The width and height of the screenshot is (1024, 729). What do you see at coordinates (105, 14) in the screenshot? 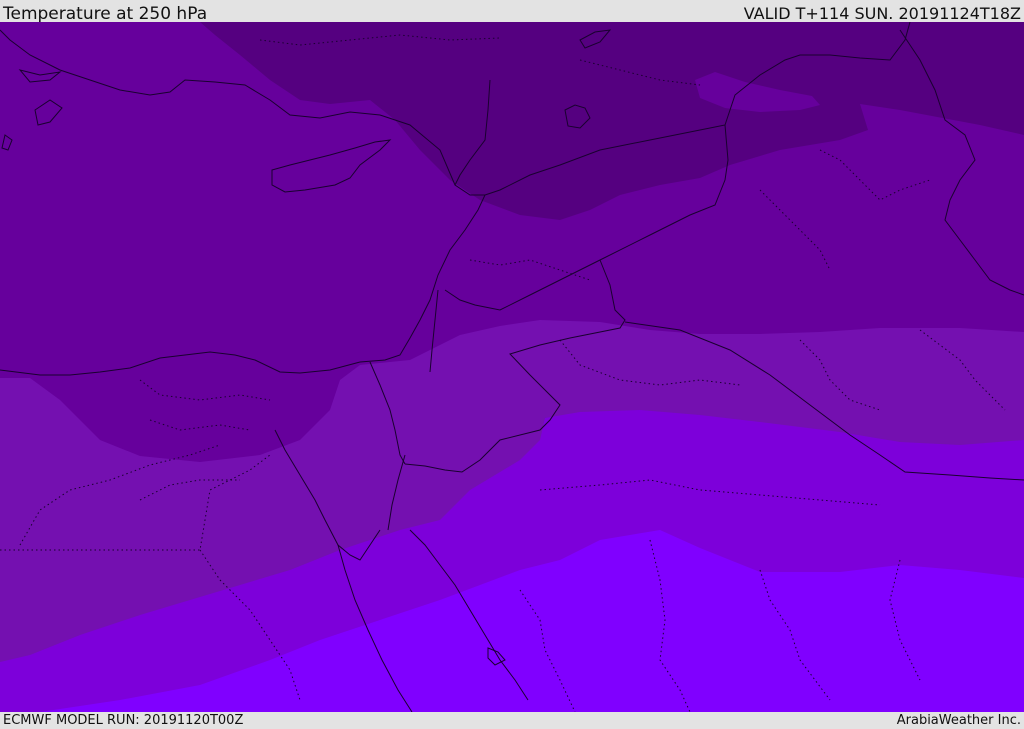
I see `map-title: Temperature at 250 hPa` at bounding box center [105, 14].